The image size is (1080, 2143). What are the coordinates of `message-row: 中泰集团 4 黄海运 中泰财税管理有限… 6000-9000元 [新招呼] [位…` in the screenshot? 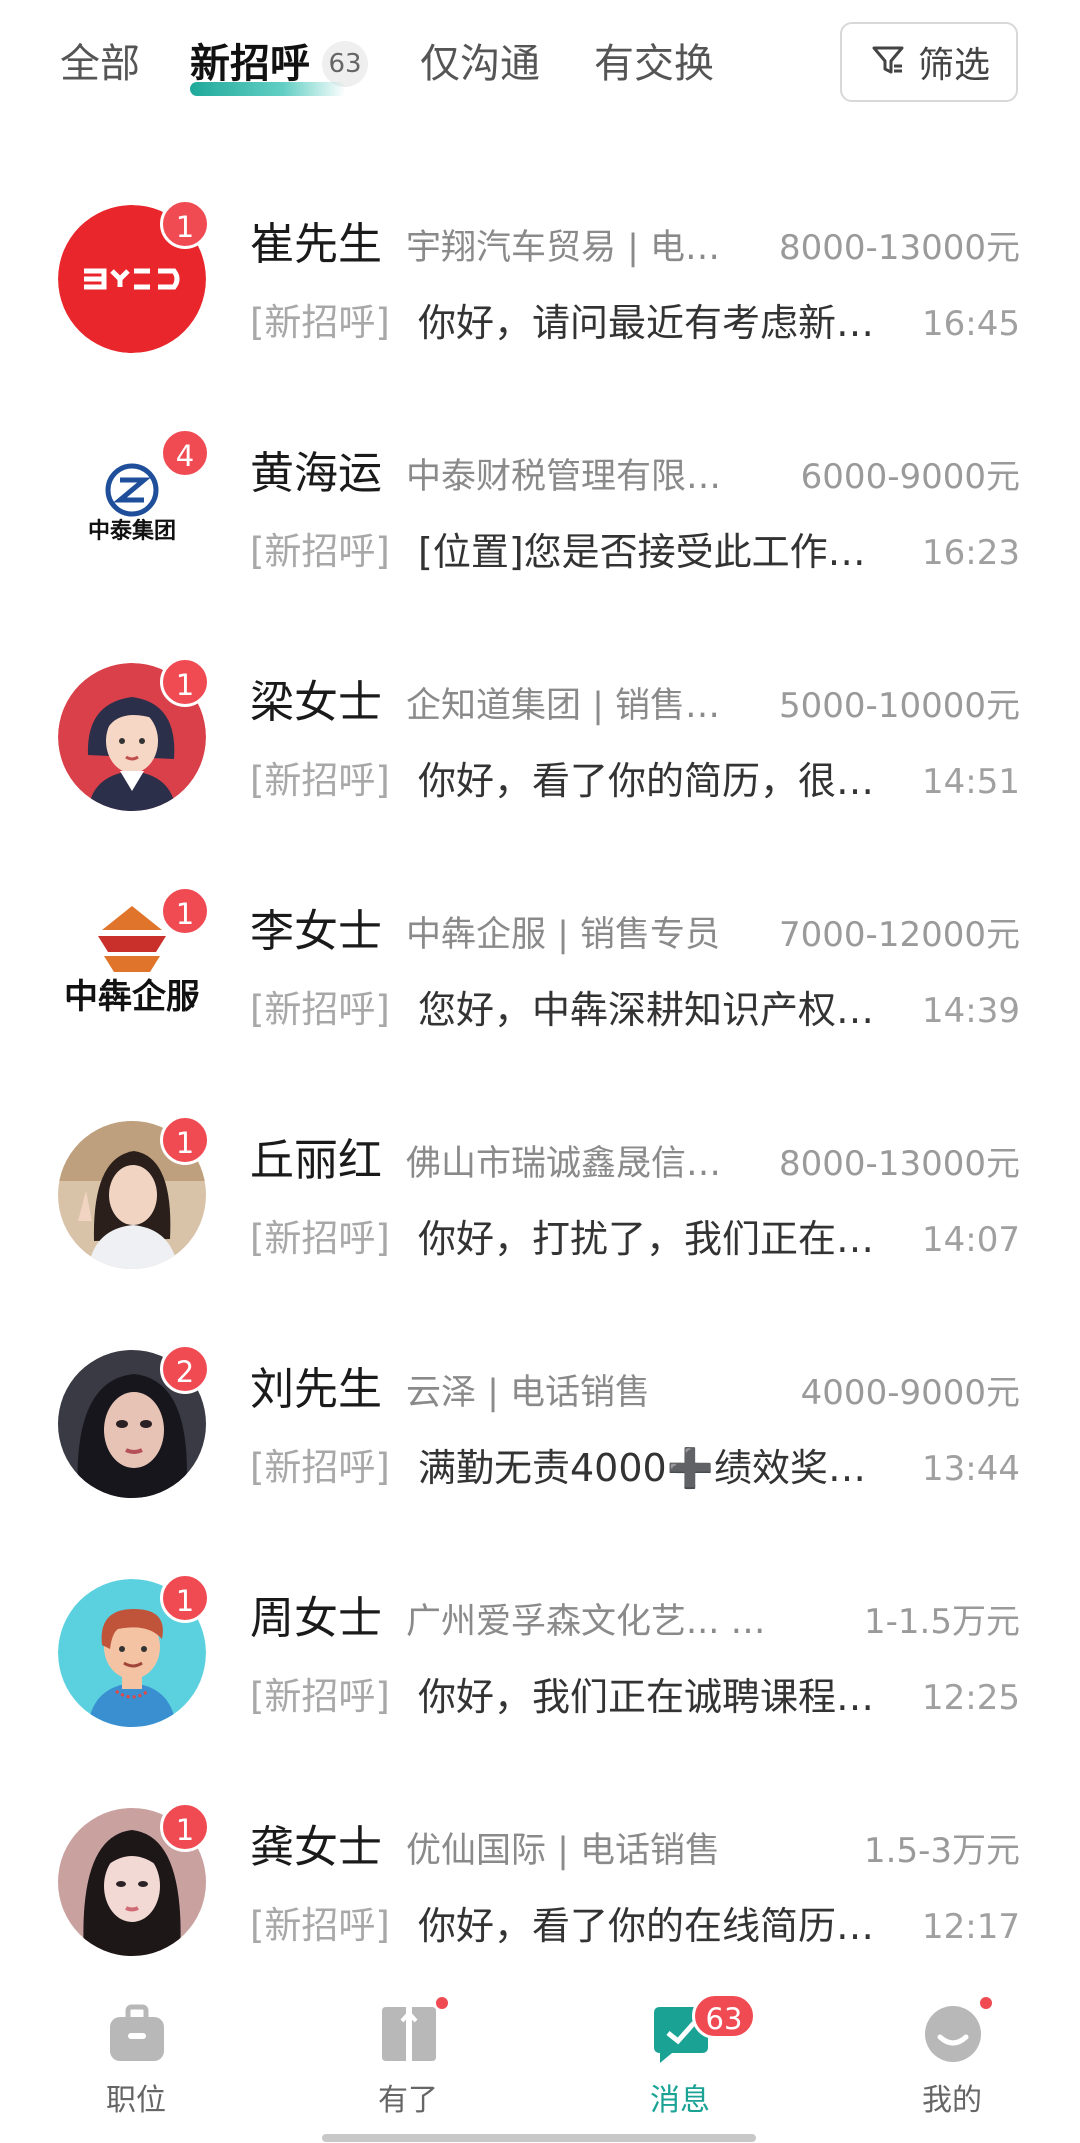 It's located at (540, 518).